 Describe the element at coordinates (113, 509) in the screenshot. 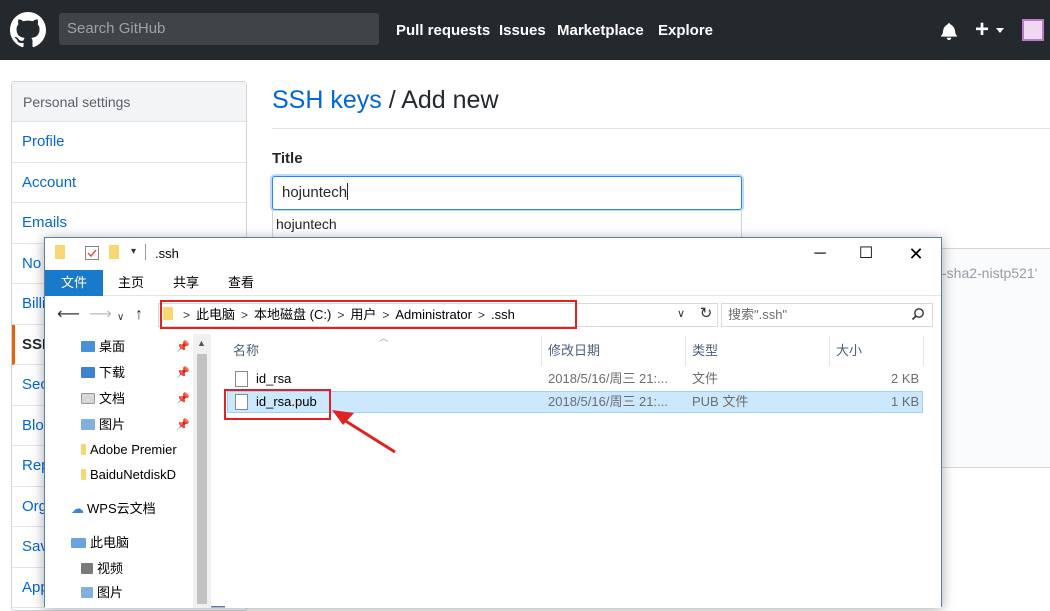

I see `nav-item-wps-cloud: ☁ WPS云文档` at that location.